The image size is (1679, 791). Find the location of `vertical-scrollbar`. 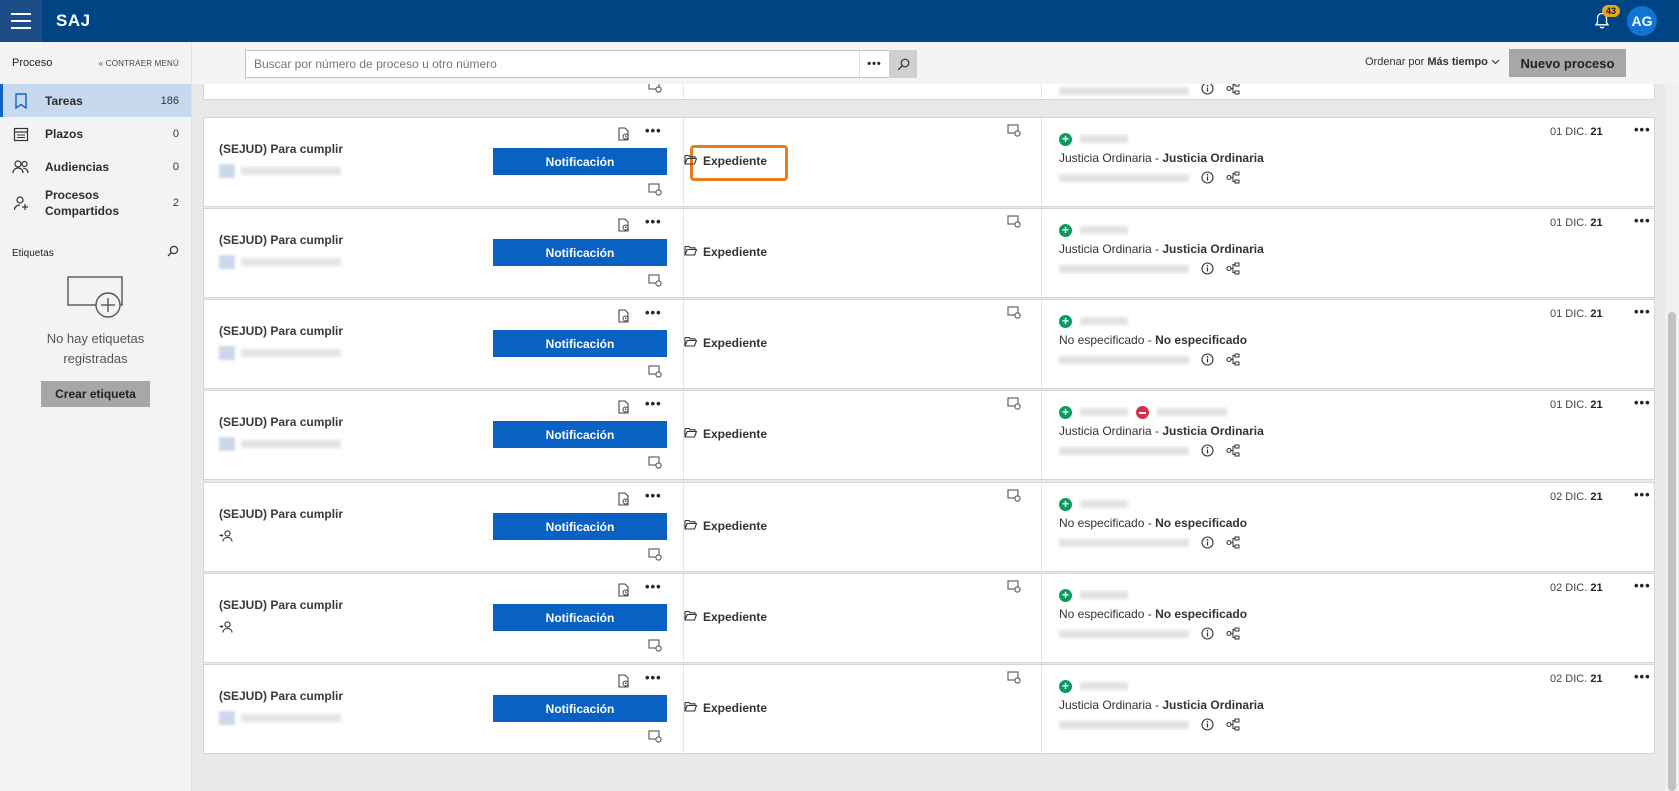

vertical-scrollbar is located at coordinates (1672, 437).